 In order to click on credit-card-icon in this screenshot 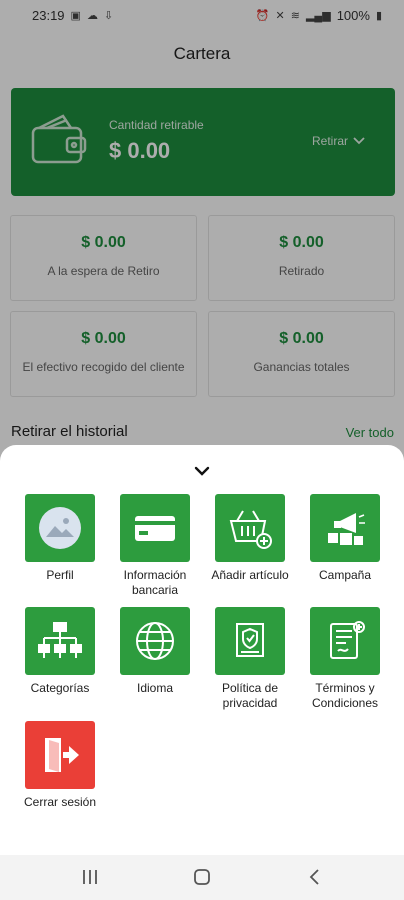, I will do `click(155, 528)`.